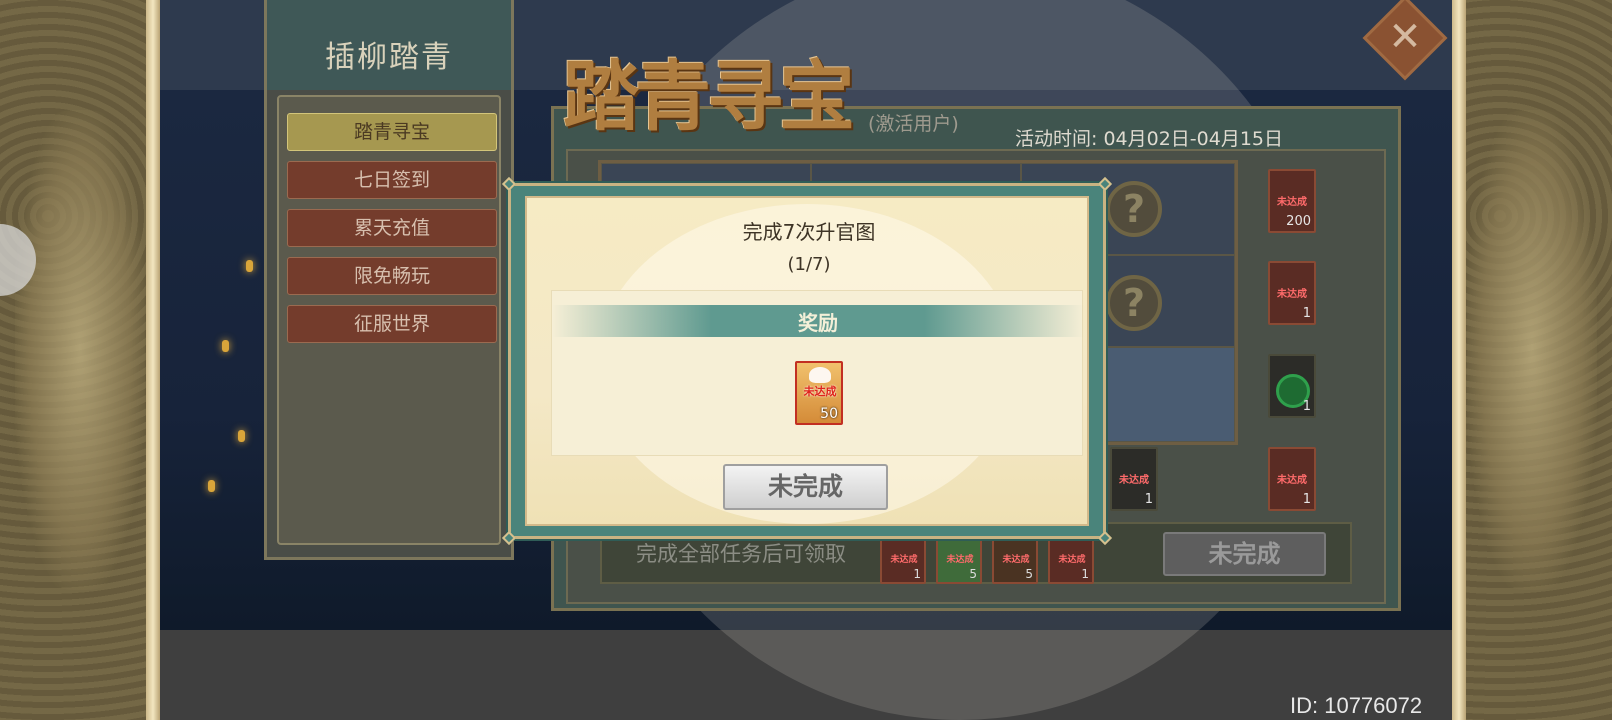 The width and height of the screenshot is (1612, 720). I want to click on activity-time: 活动时间: 04月02日-04月15日, so click(1149, 139).